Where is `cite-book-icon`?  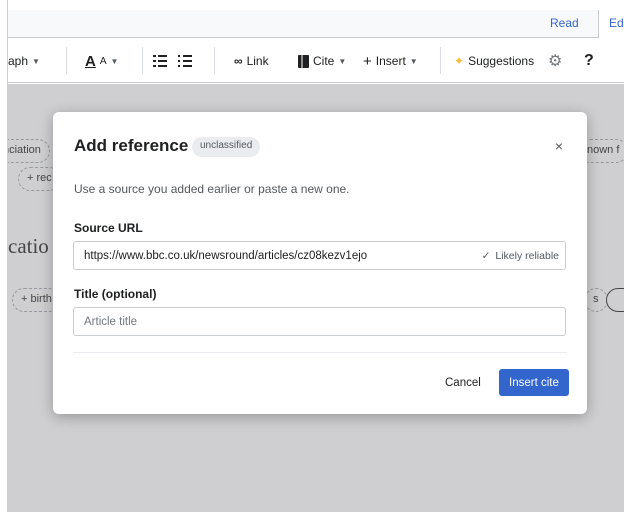
cite-book-icon is located at coordinates (303, 61).